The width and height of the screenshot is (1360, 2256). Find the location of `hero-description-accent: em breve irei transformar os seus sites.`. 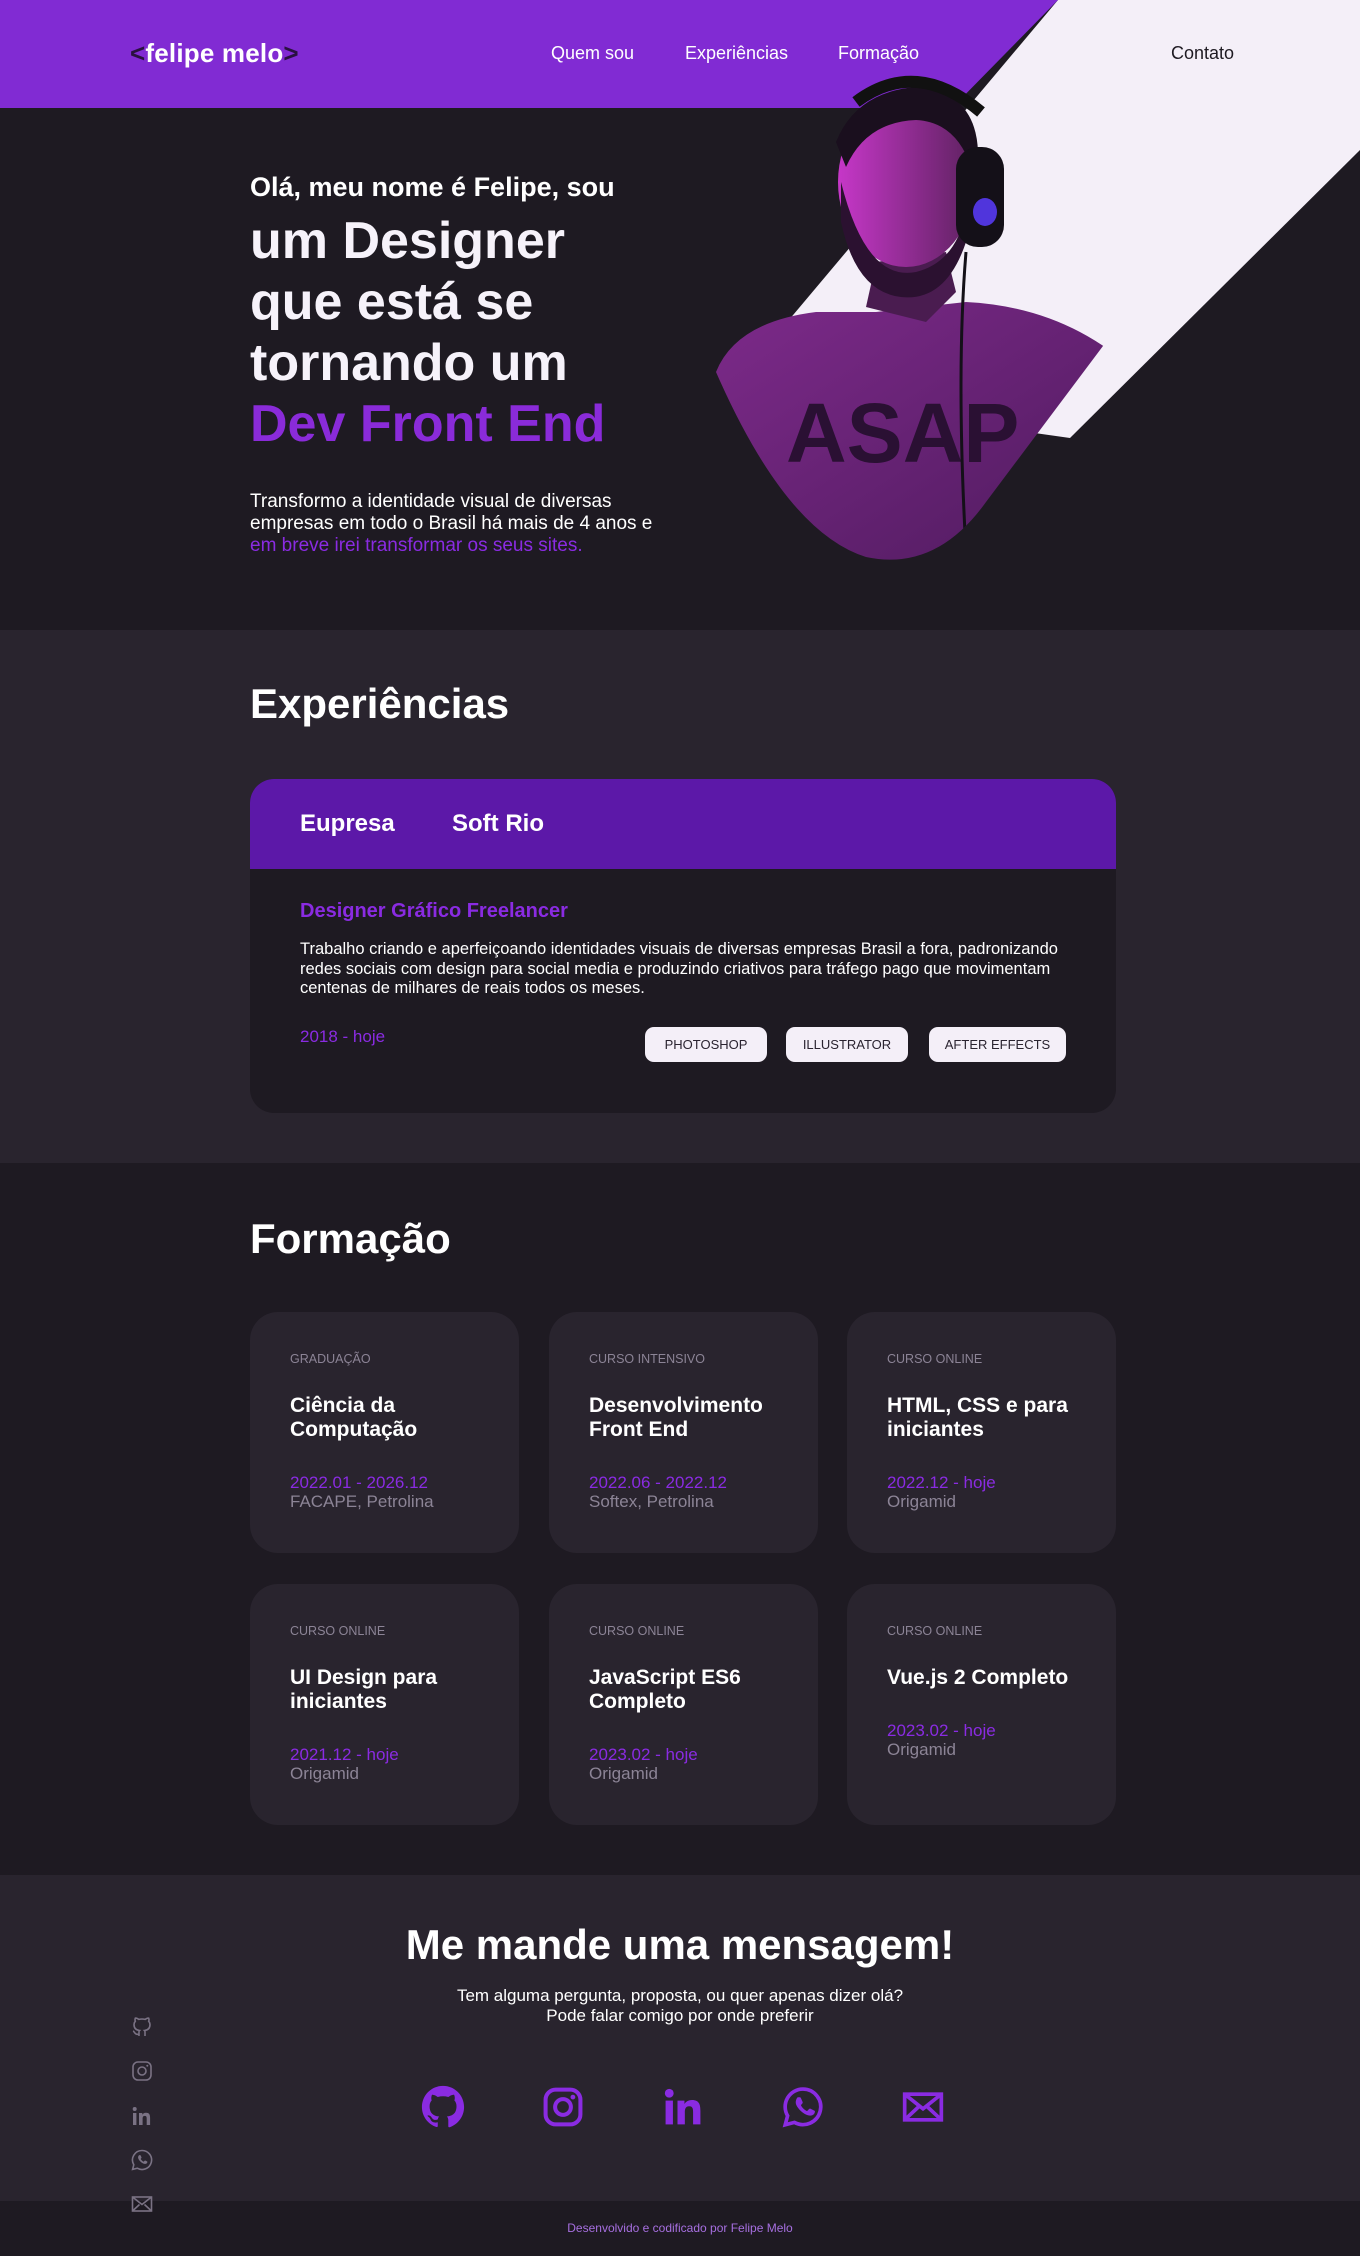

hero-description-accent: em breve irei transformar os seus sites. is located at coordinates (416, 545).